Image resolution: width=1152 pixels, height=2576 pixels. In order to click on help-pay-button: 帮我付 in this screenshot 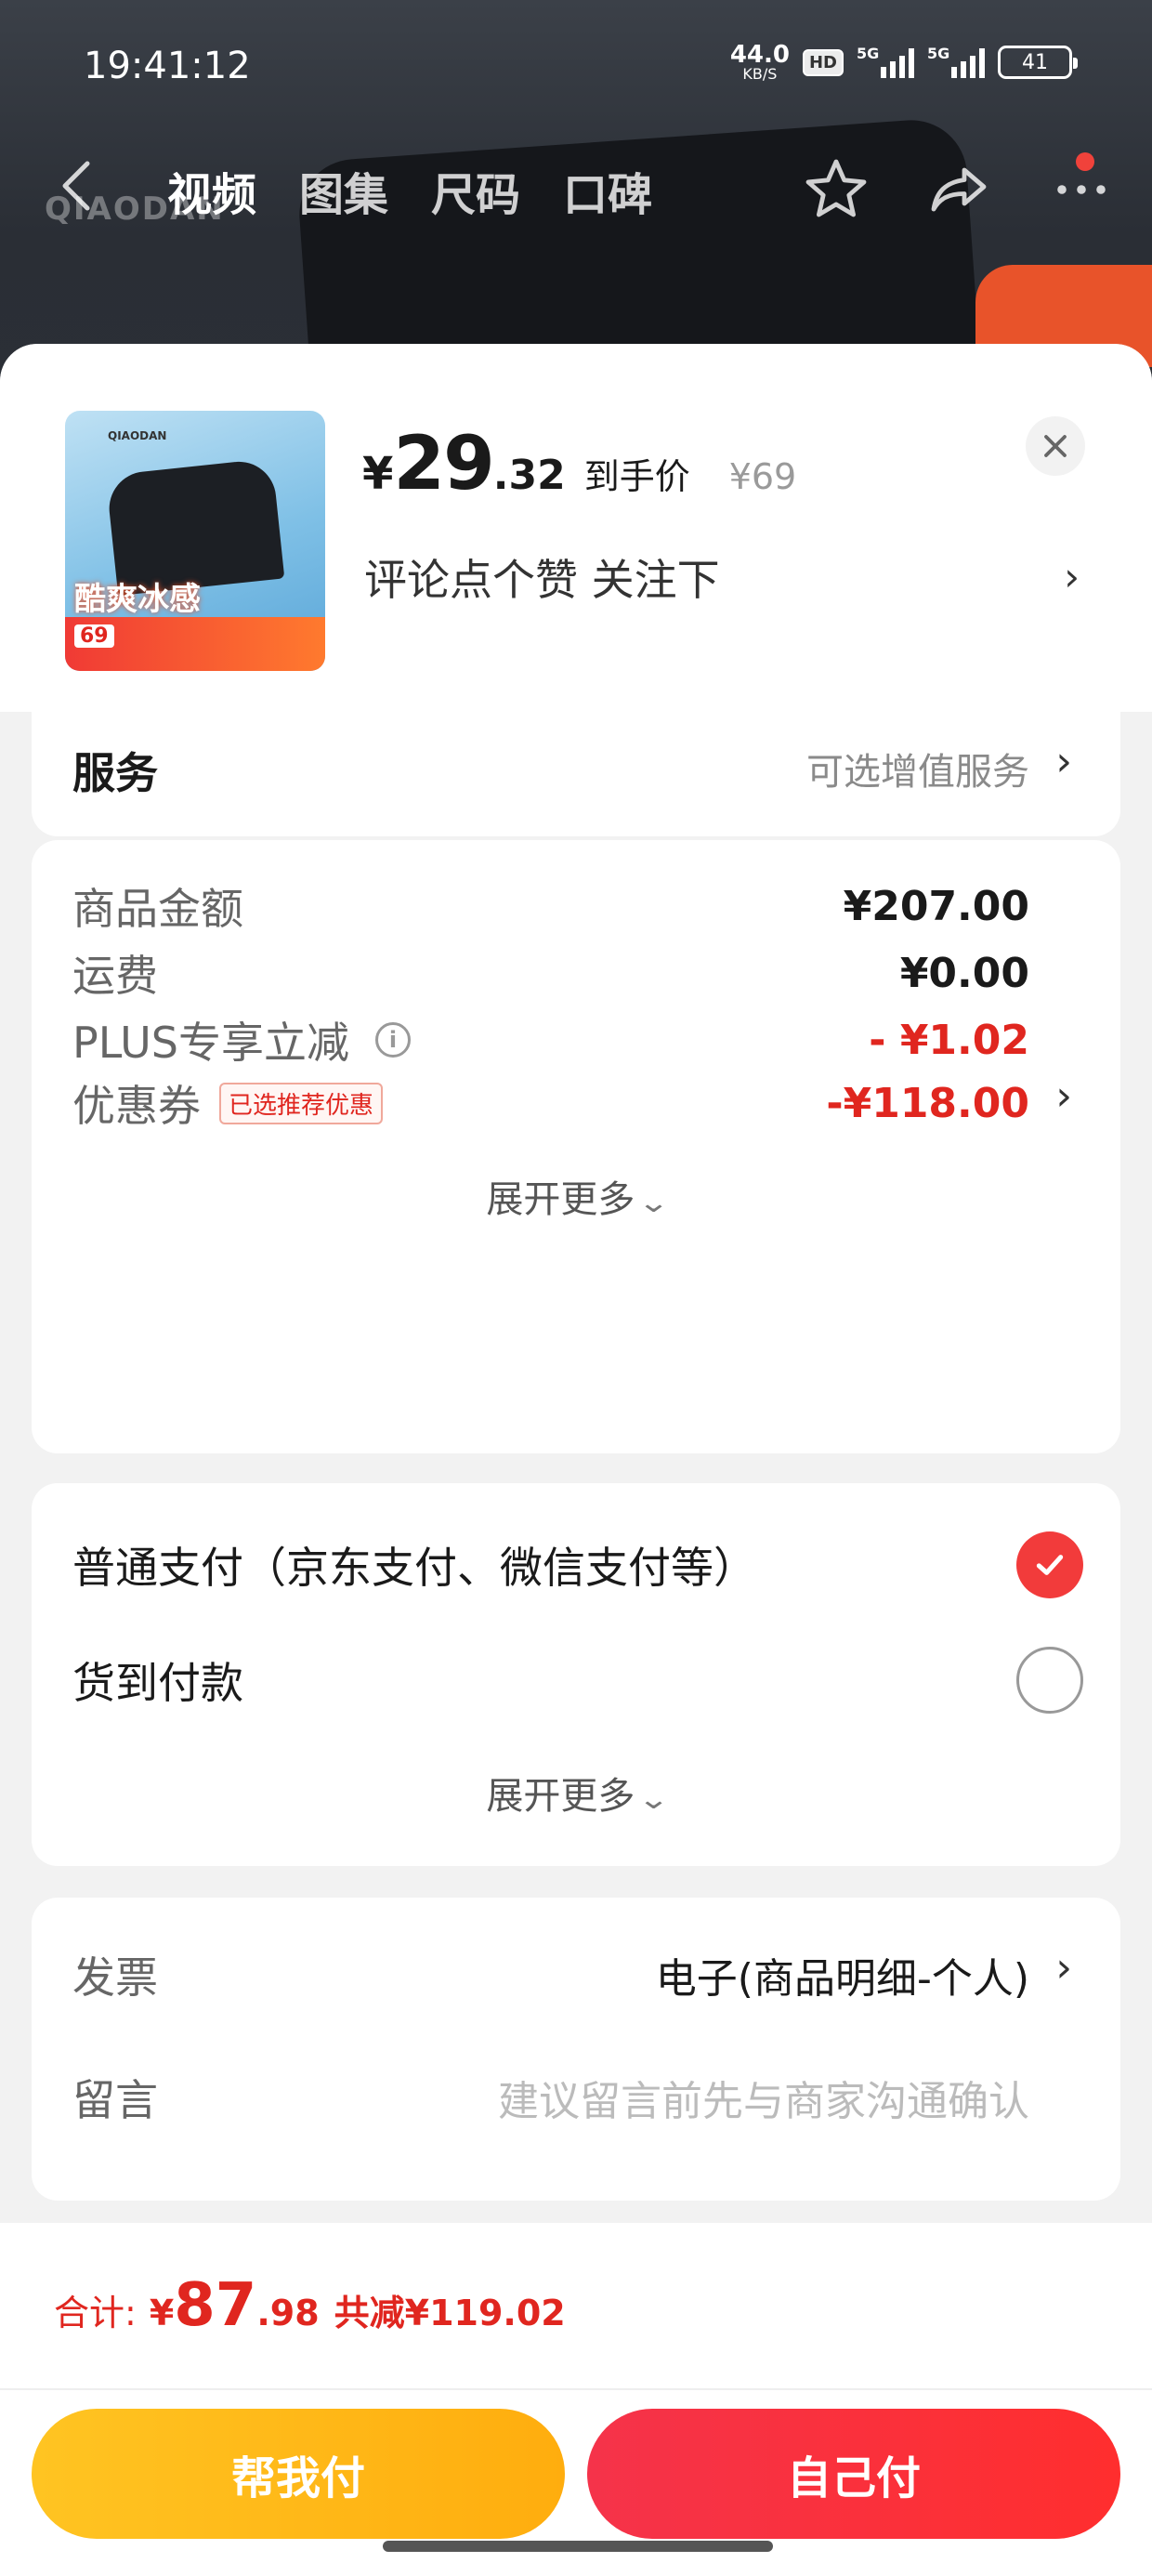, I will do `click(298, 2474)`.